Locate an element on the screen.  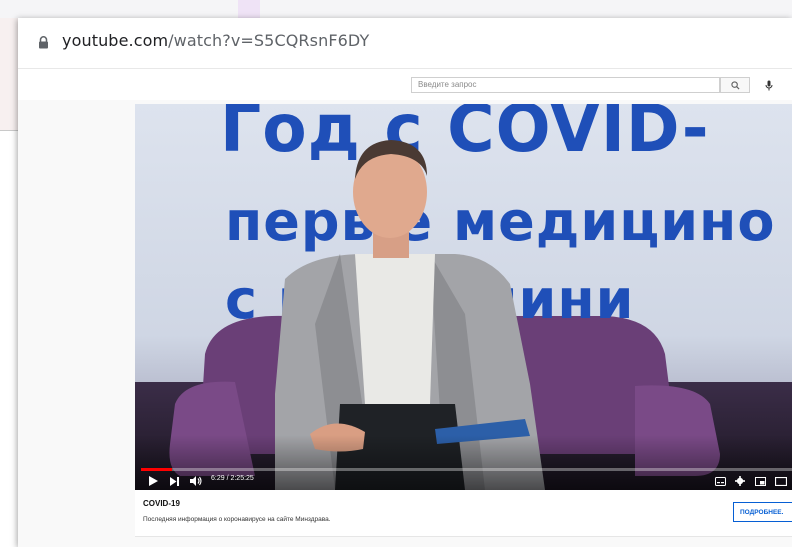
background-window-strip is located at coordinates (396, 9).